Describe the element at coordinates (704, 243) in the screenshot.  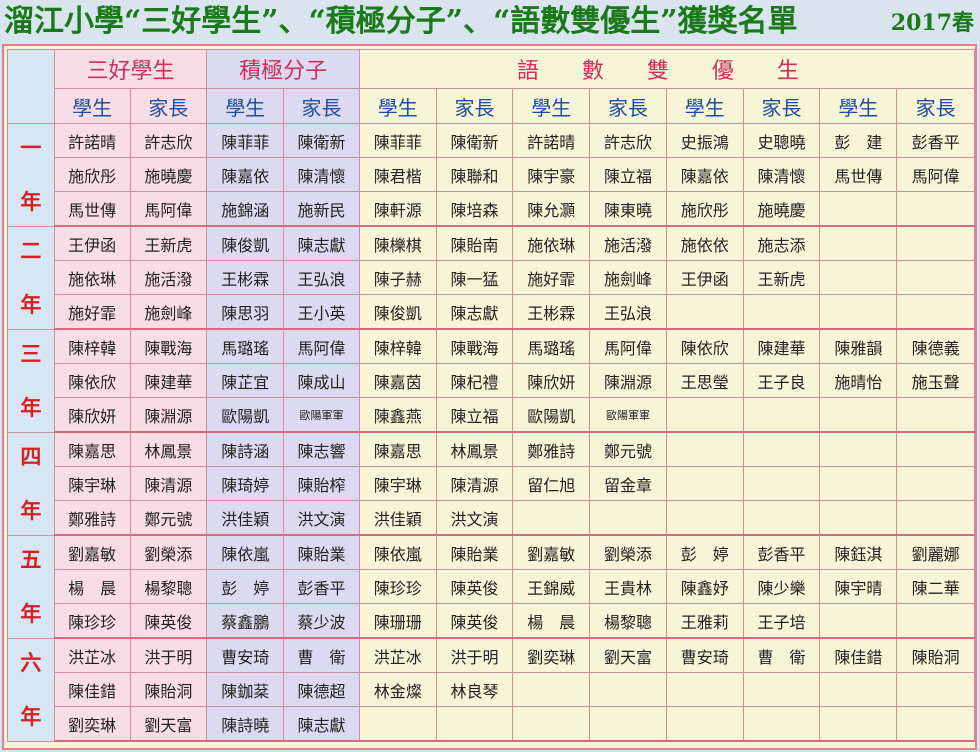
I see `student-name-cell: 施依依` at that location.